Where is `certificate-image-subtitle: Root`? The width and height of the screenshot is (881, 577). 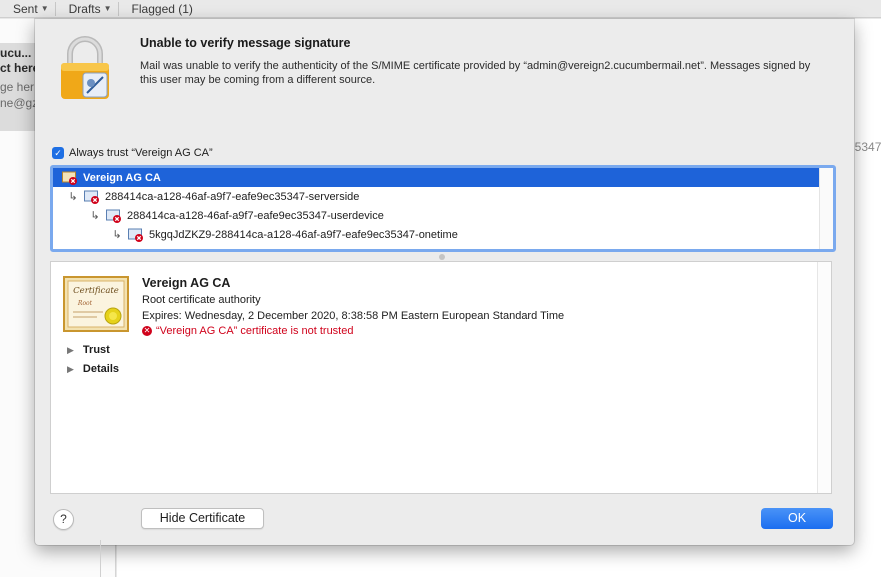
certificate-image-subtitle: Root is located at coordinates (85, 303).